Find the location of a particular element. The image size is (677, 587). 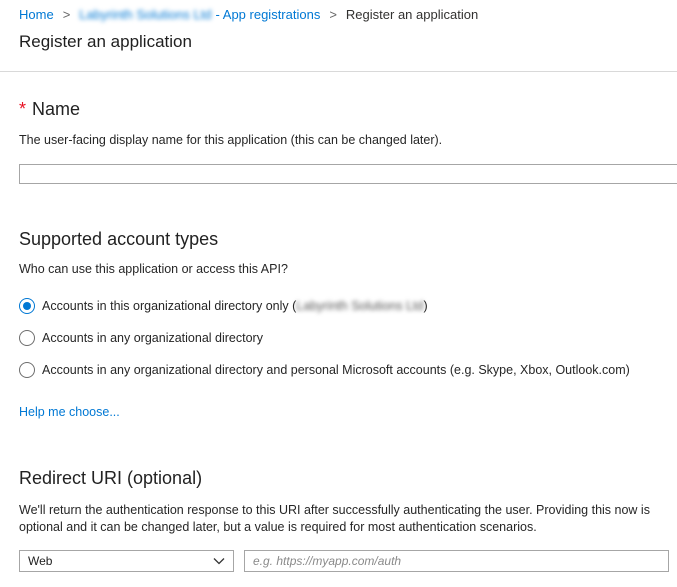

redirect-uri-heading: Redirect URI (optional) is located at coordinates (111, 478).